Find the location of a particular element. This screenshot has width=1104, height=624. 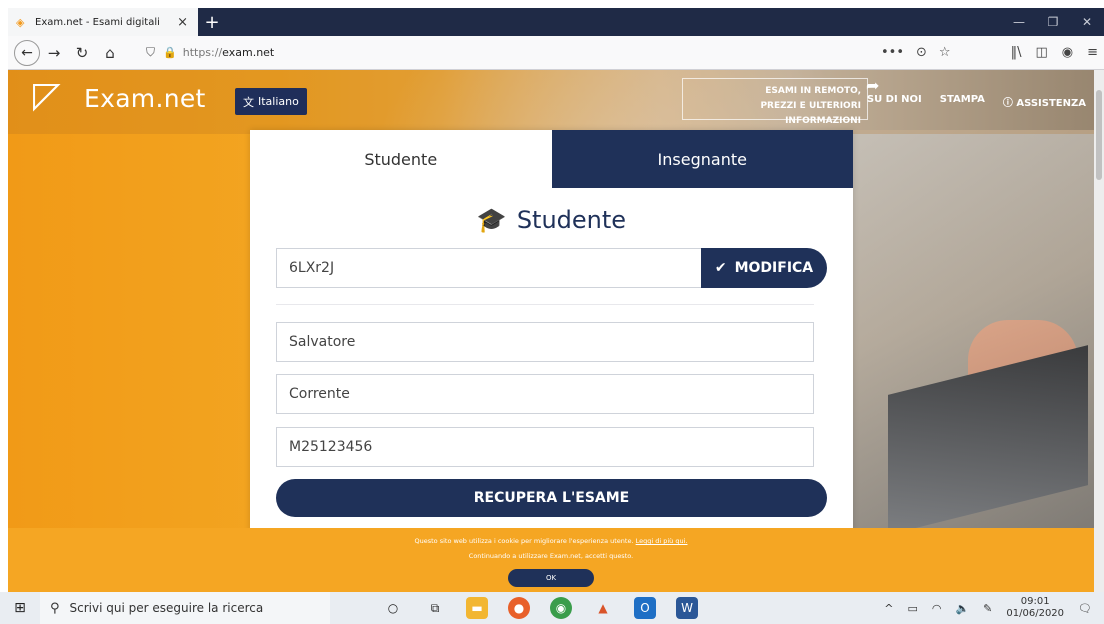

page-actions-icon: ••• is located at coordinates (892, 52).